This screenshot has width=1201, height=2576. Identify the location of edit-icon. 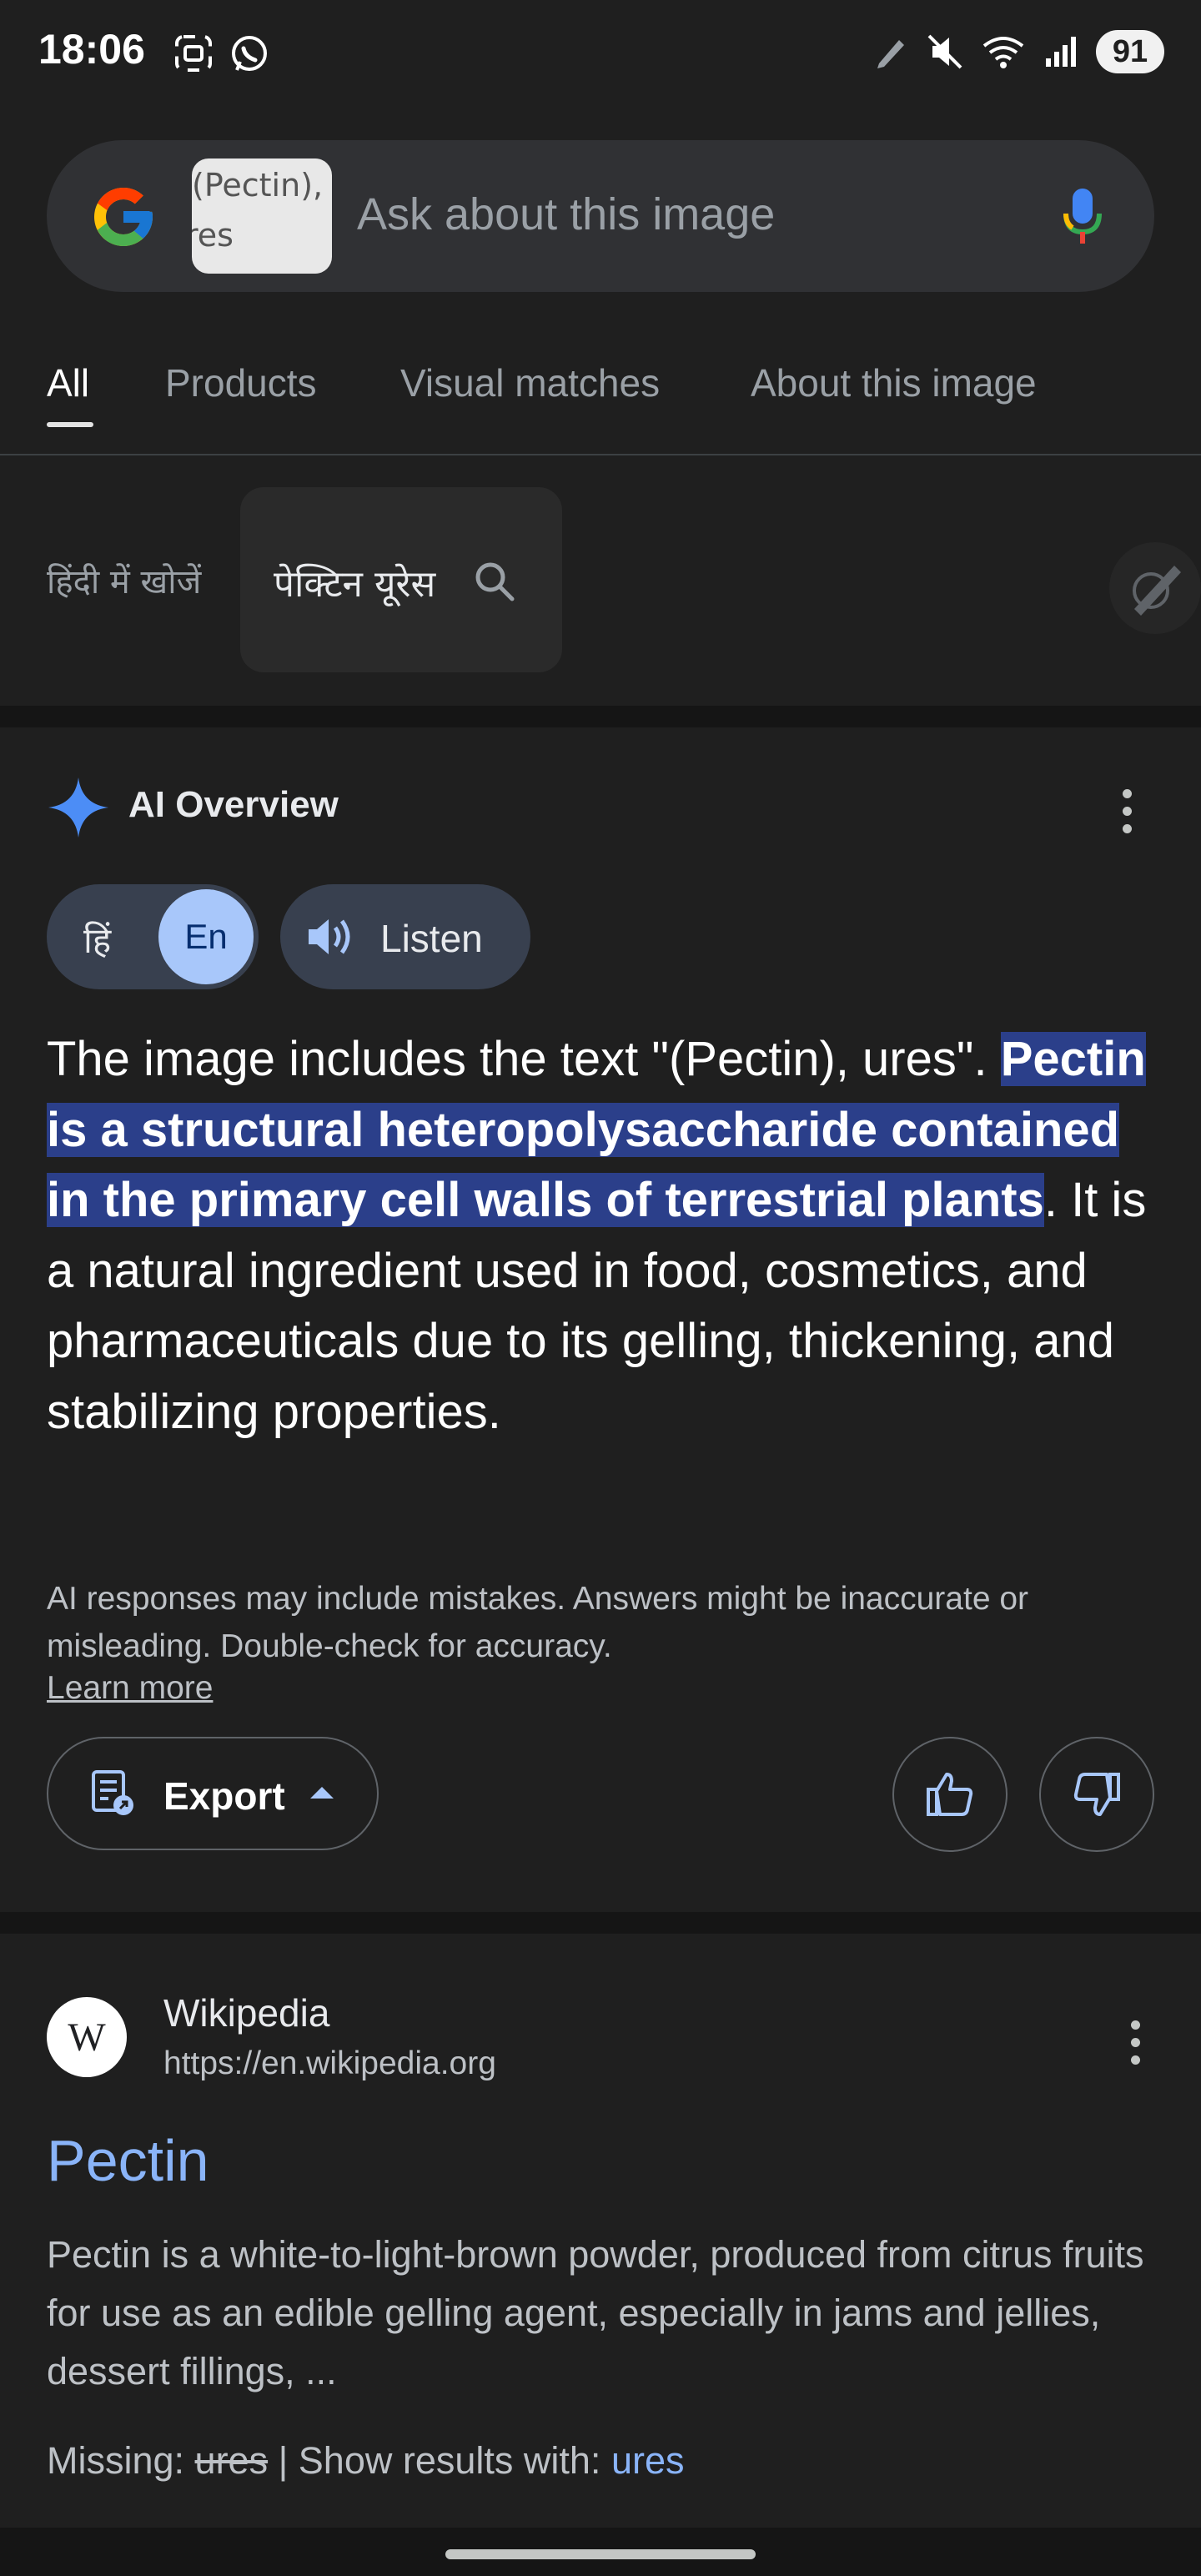
(1157, 591).